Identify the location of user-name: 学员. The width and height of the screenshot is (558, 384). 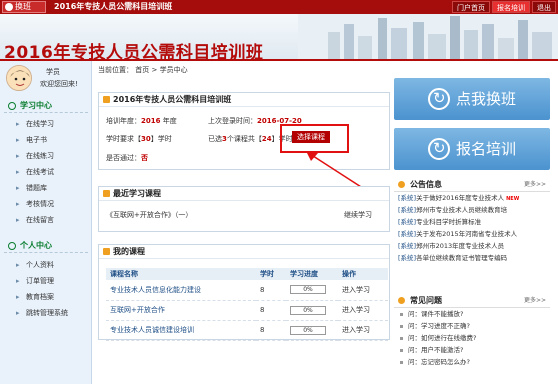
(53, 72).